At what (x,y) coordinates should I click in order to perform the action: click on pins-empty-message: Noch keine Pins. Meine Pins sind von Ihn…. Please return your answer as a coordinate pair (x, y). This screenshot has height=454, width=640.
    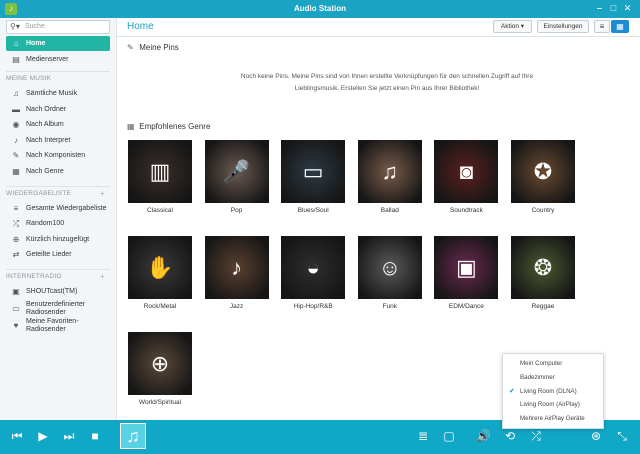
    Looking at the image, I should click on (387, 83).